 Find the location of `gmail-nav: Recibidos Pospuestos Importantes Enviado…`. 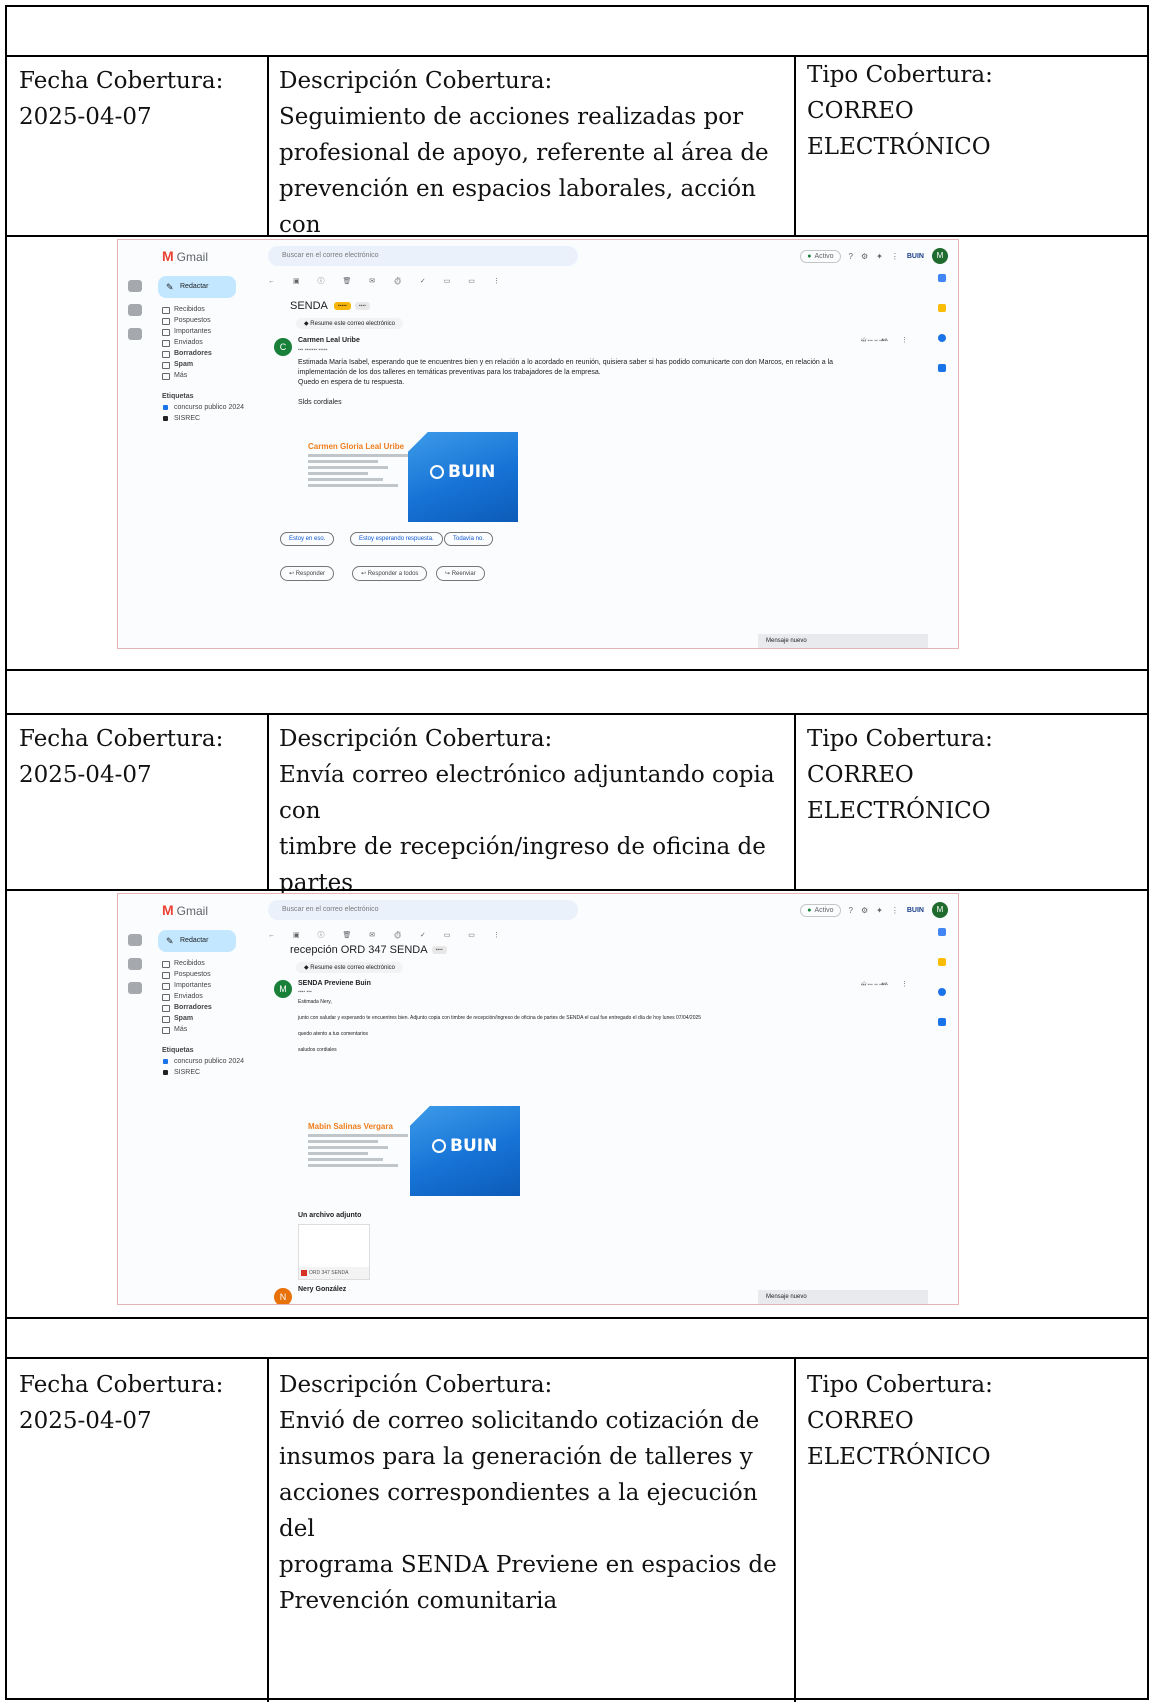

gmail-nav: Recibidos Pospuestos Importantes Enviado… is located at coordinates (213, 1018).